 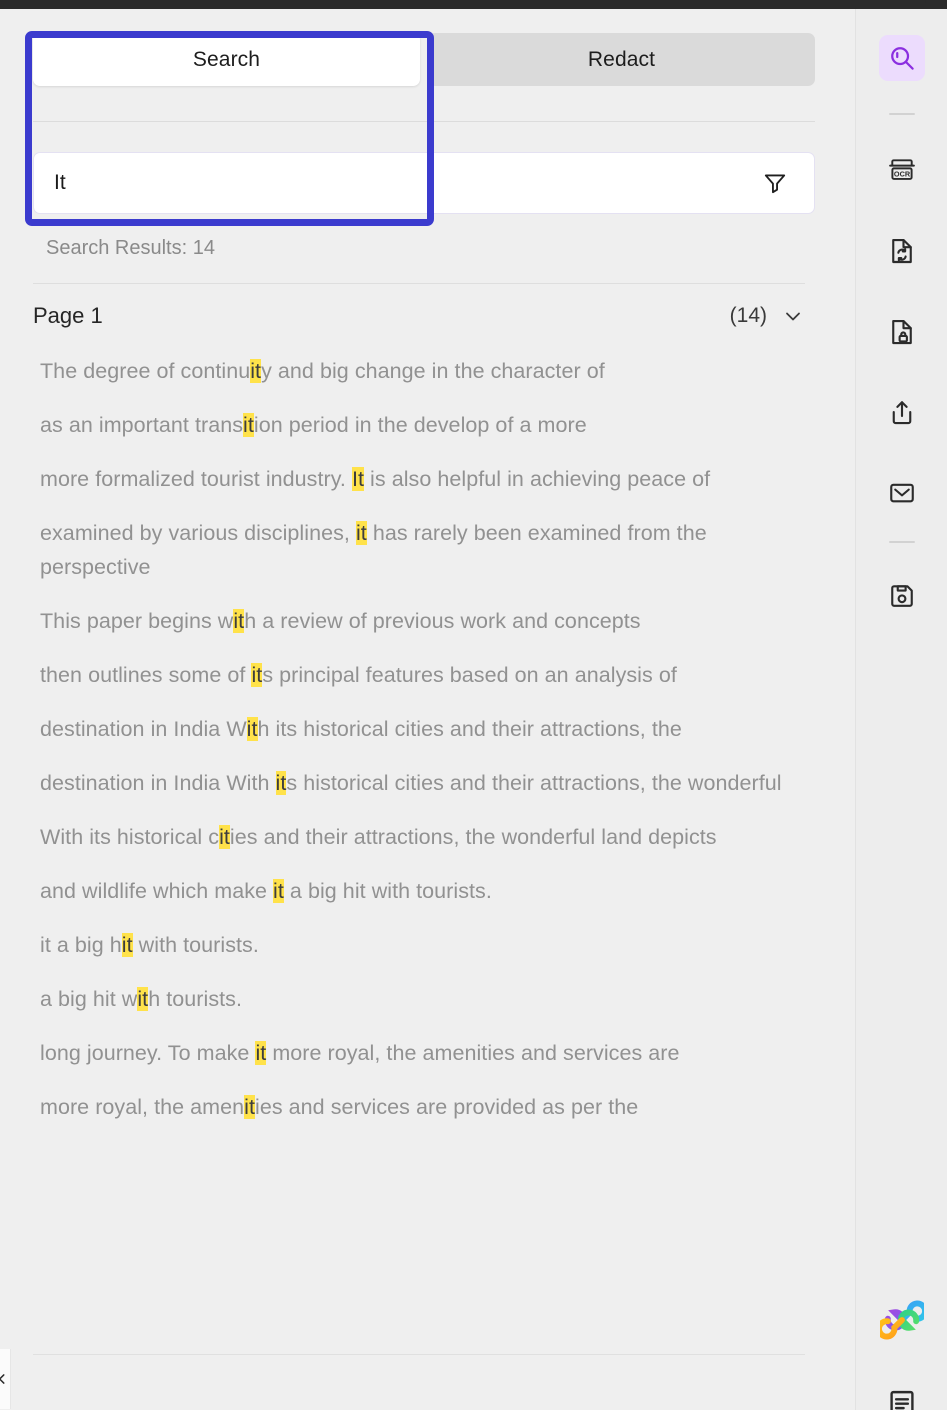 I want to click on tab-redact: Redact, so click(x=621, y=59).